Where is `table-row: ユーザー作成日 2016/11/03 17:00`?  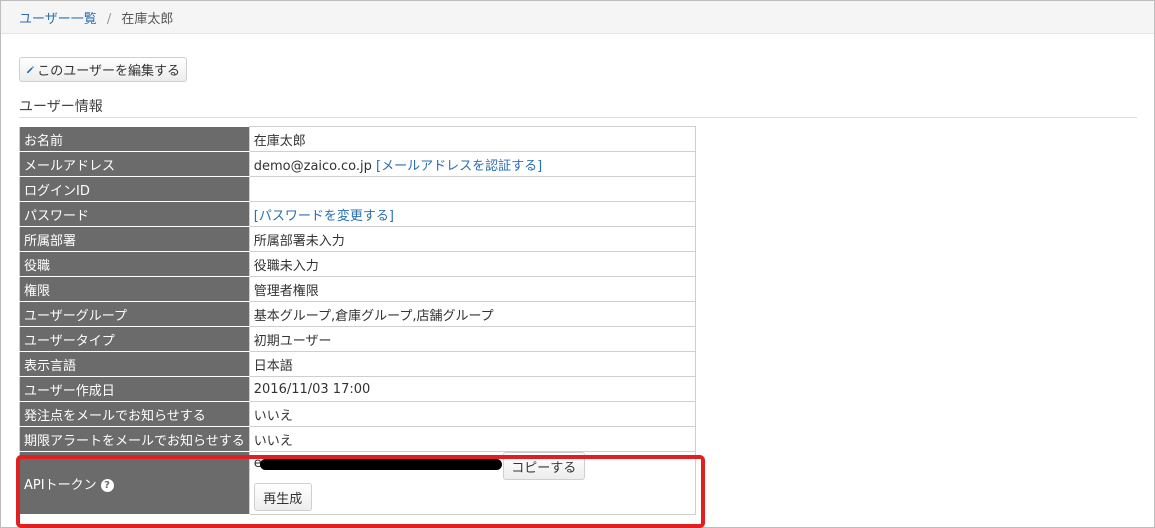
table-row: ユーザー作成日 2016/11/03 17:00 is located at coordinates (358, 389).